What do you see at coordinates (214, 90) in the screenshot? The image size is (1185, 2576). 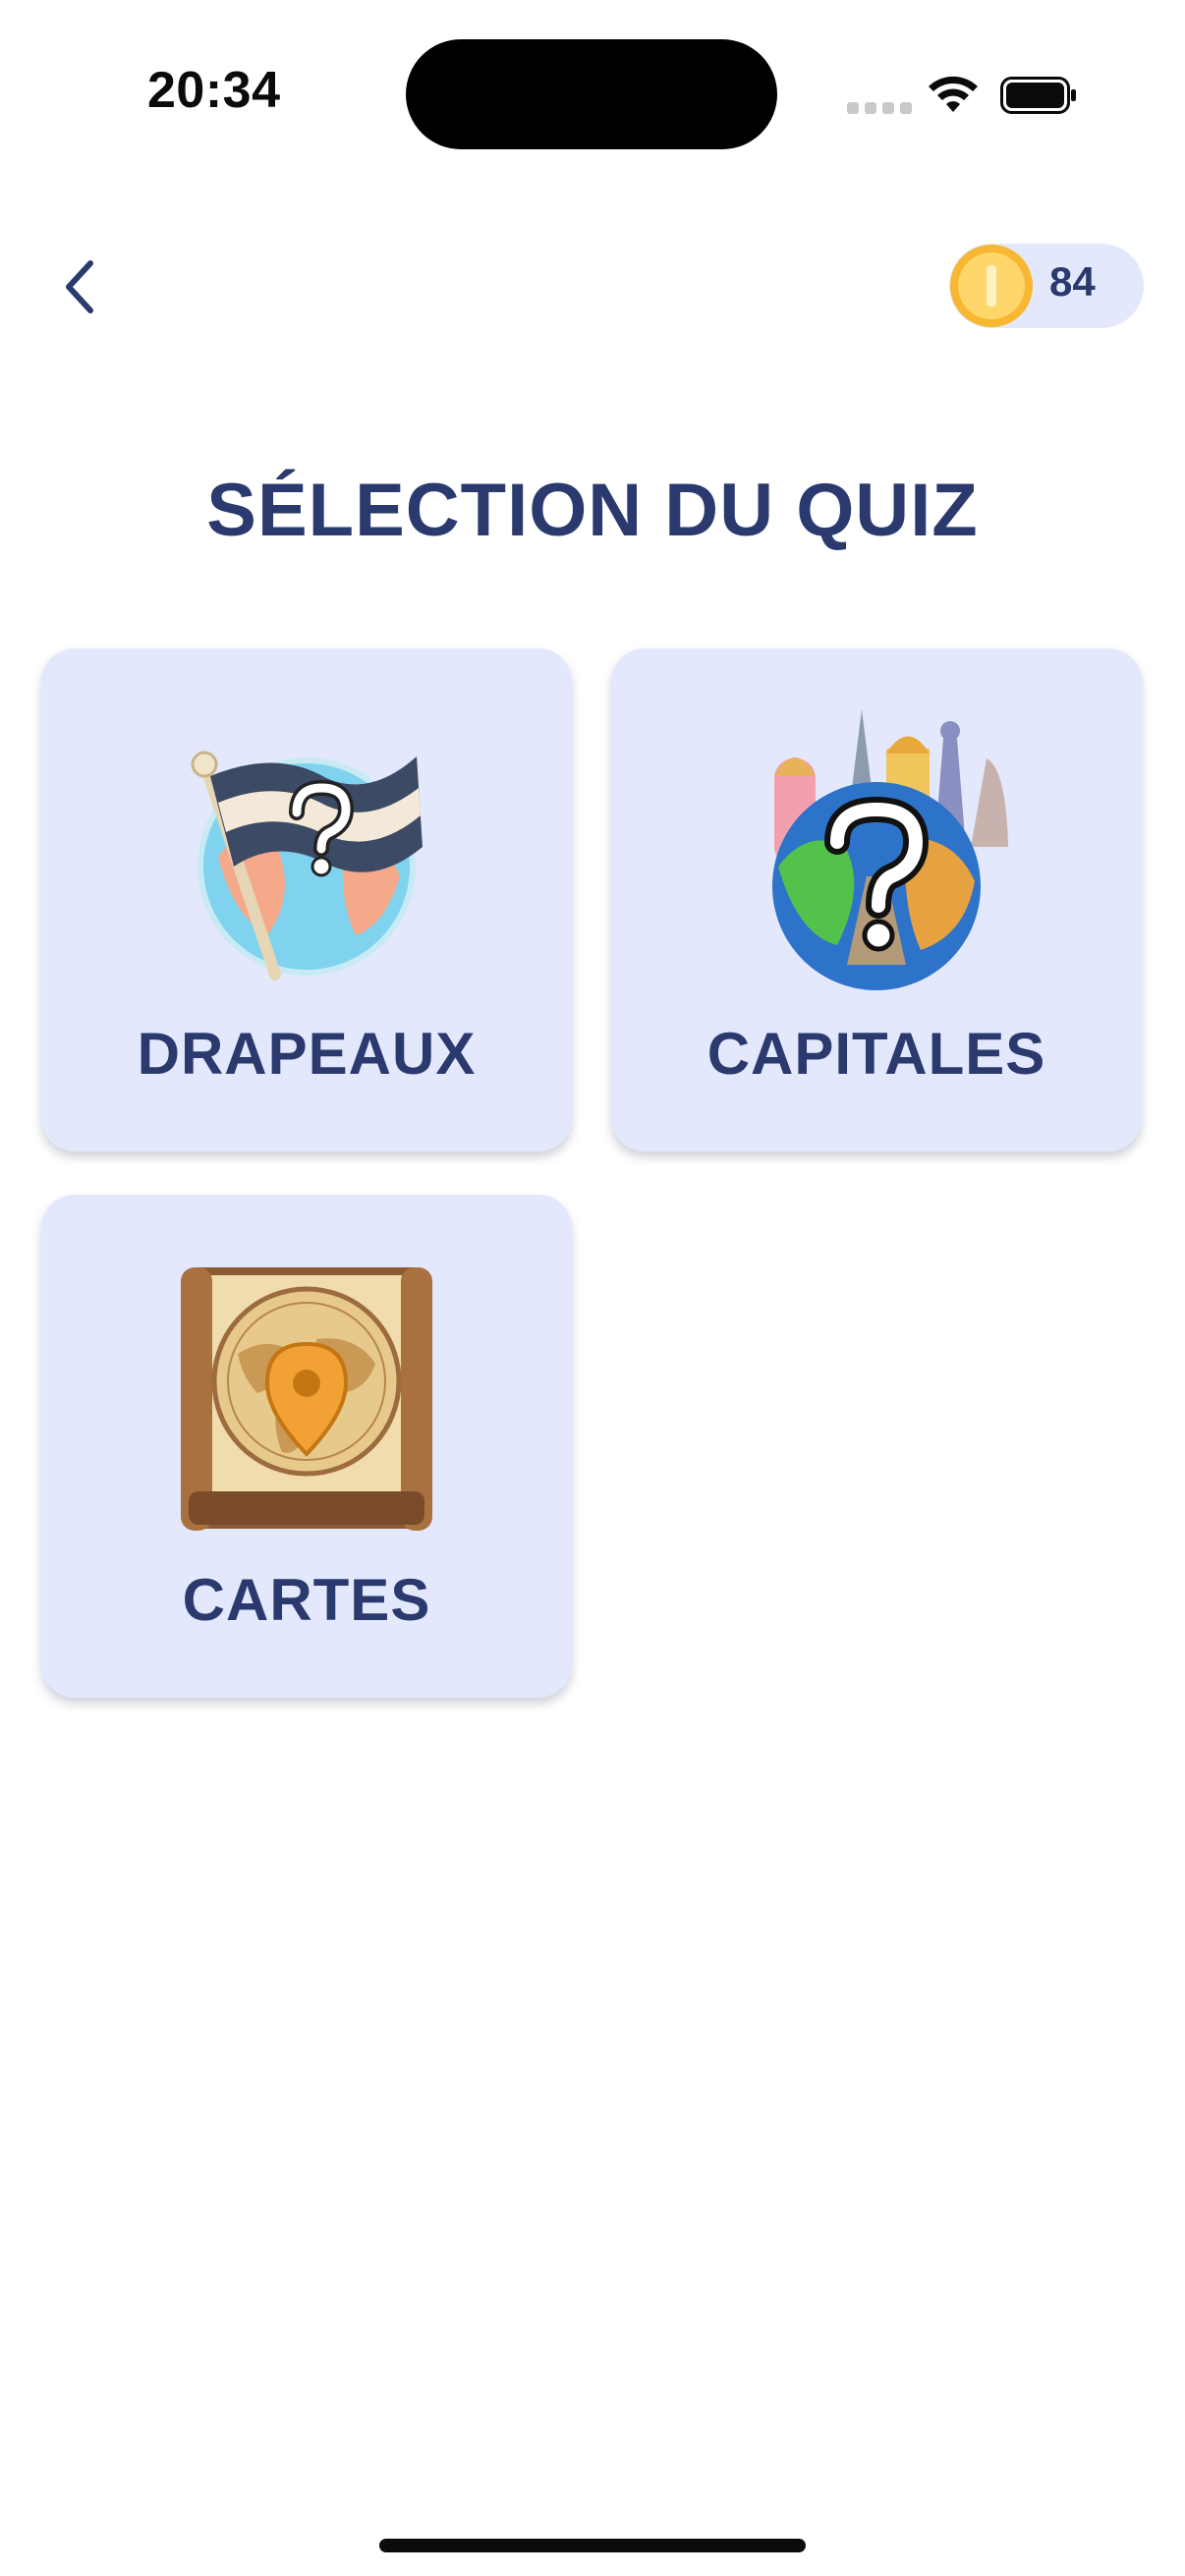 I see `status-time: 20:34` at bounding box center [214, 90].